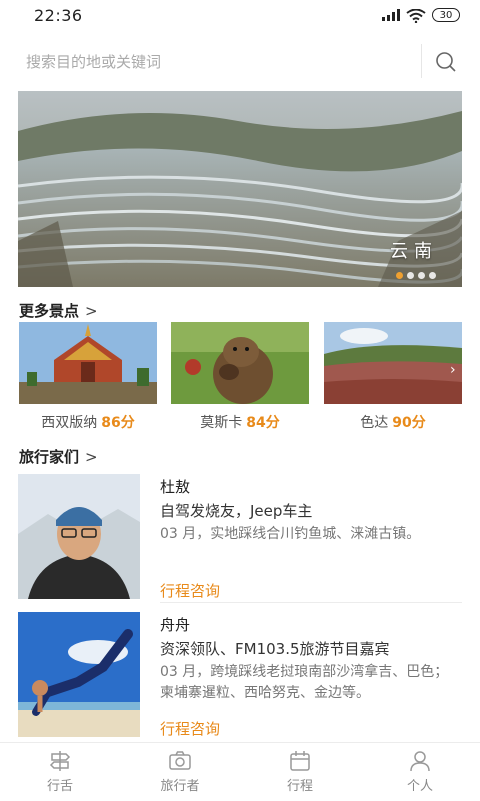  I want to click on tab-label: 个人, so click(419, 786).